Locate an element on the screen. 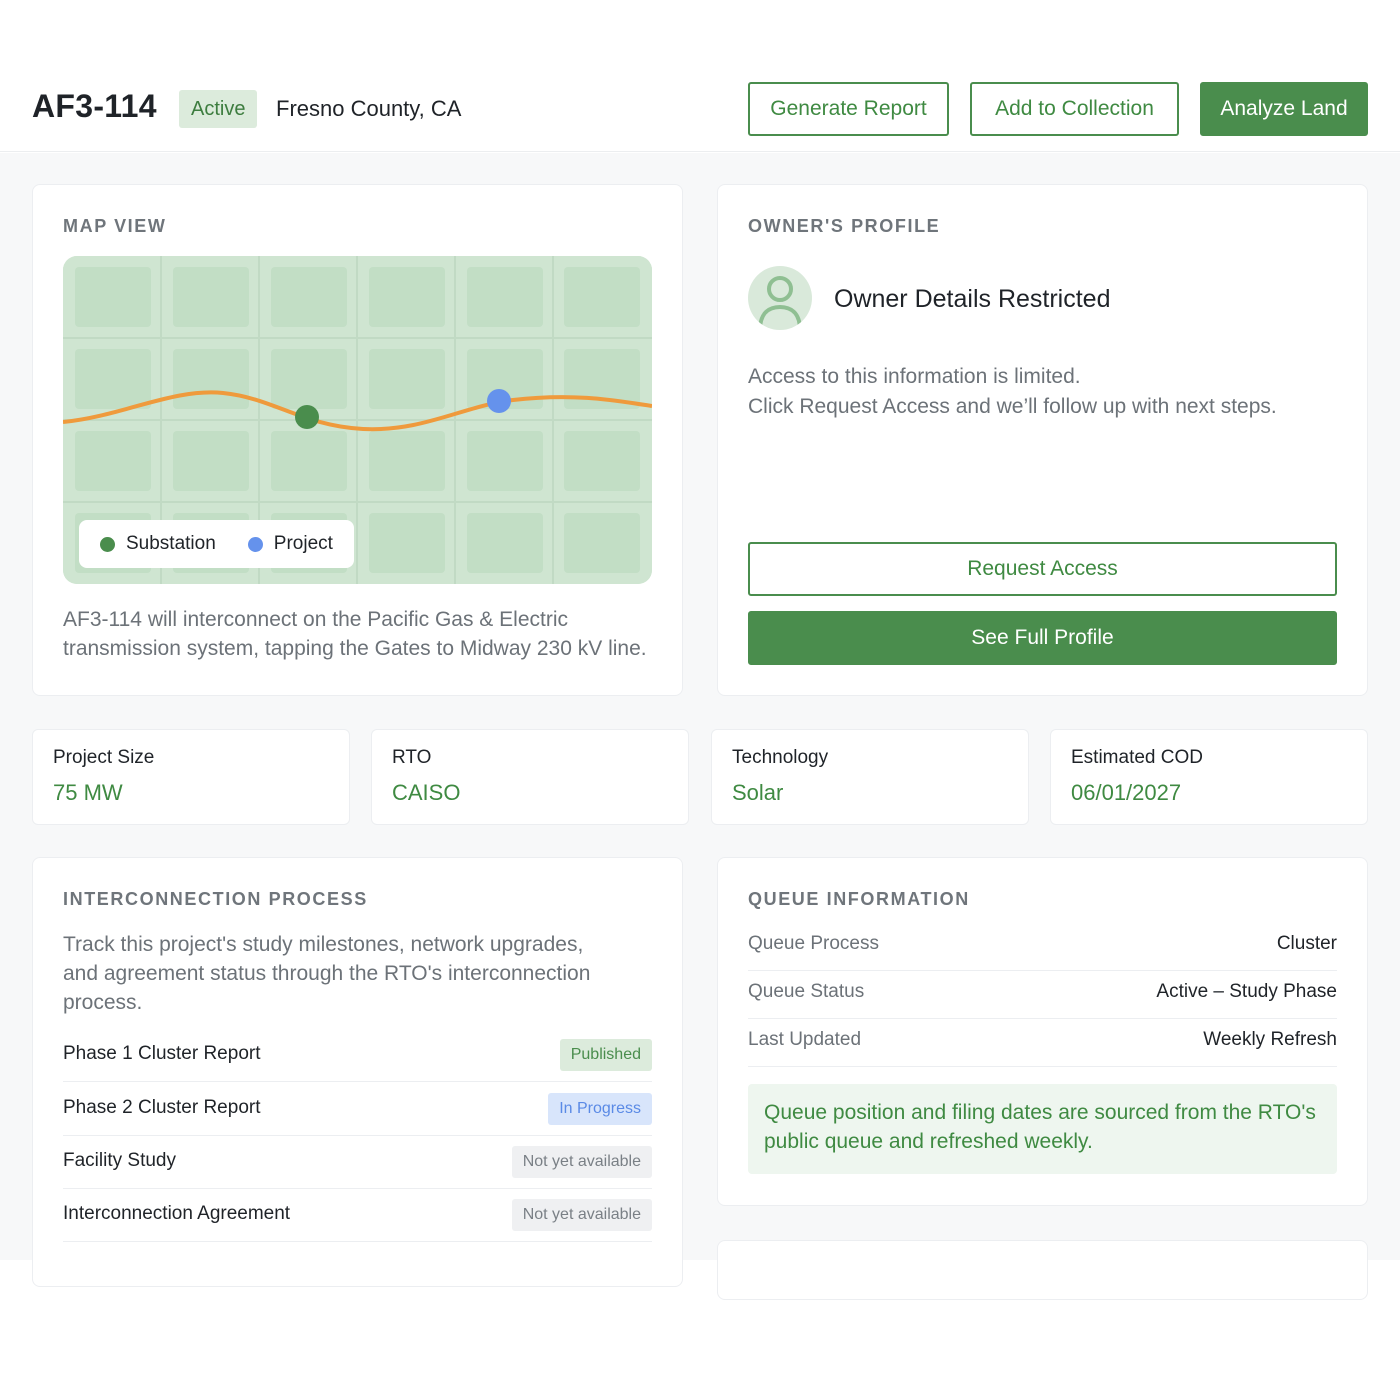 The height and width of the screenshot is (1400, 1400). legend-project: Project is located at coordinates (290, 544).